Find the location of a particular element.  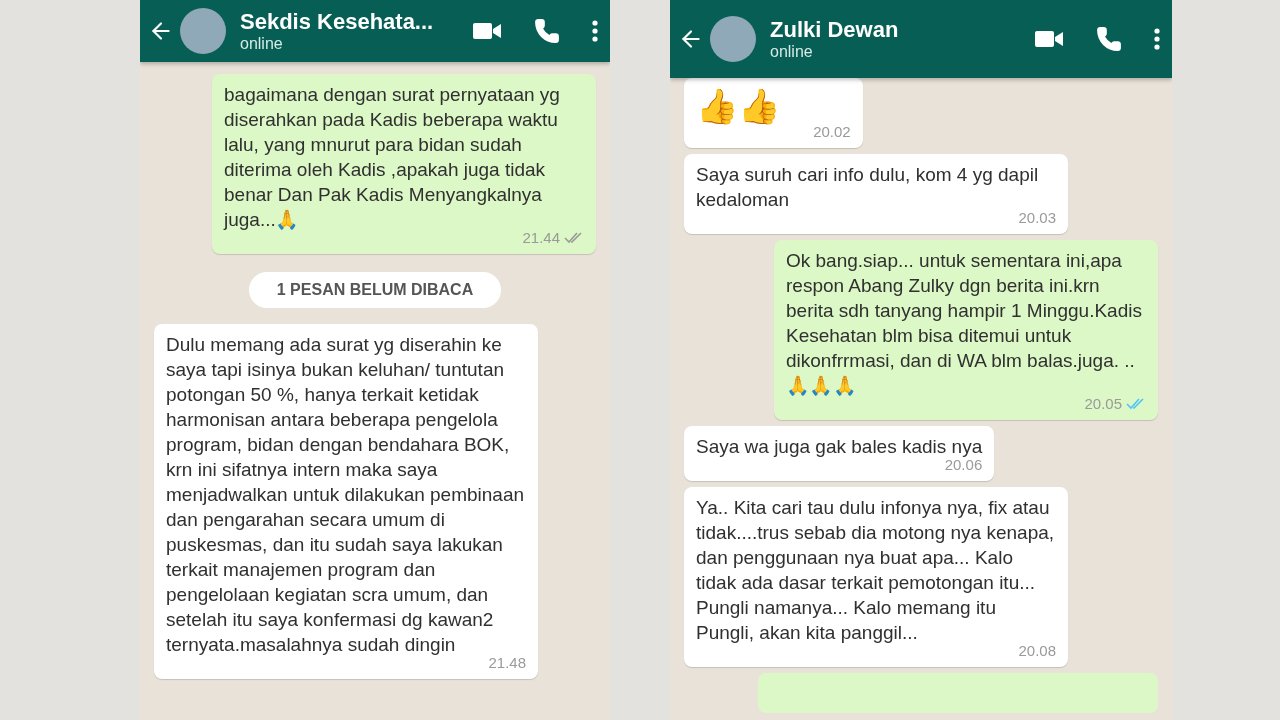

message-time: 21.44 is located at coordinates (541, 238).